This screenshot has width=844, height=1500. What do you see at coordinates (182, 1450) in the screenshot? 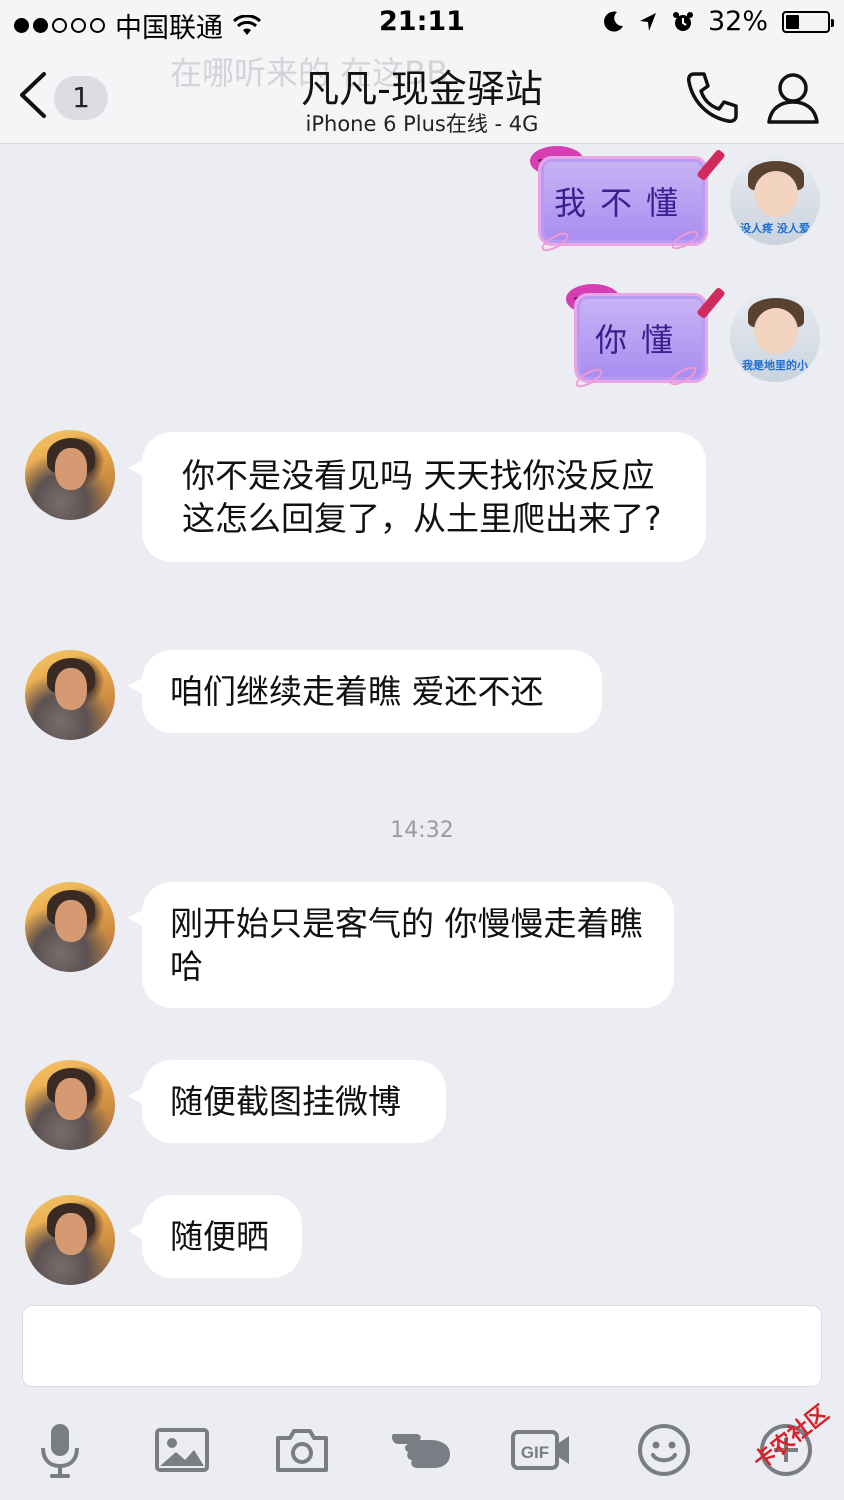
I see `image-icon` at bounding box center [182, 1450].